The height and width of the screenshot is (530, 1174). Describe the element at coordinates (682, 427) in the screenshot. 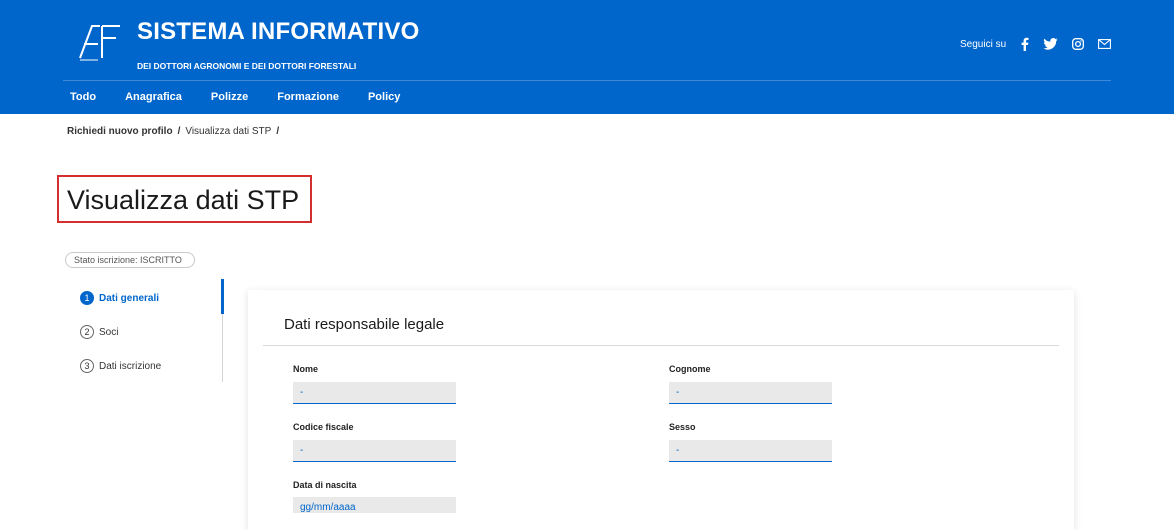

I see `sesso-label: Sesso` at that location.